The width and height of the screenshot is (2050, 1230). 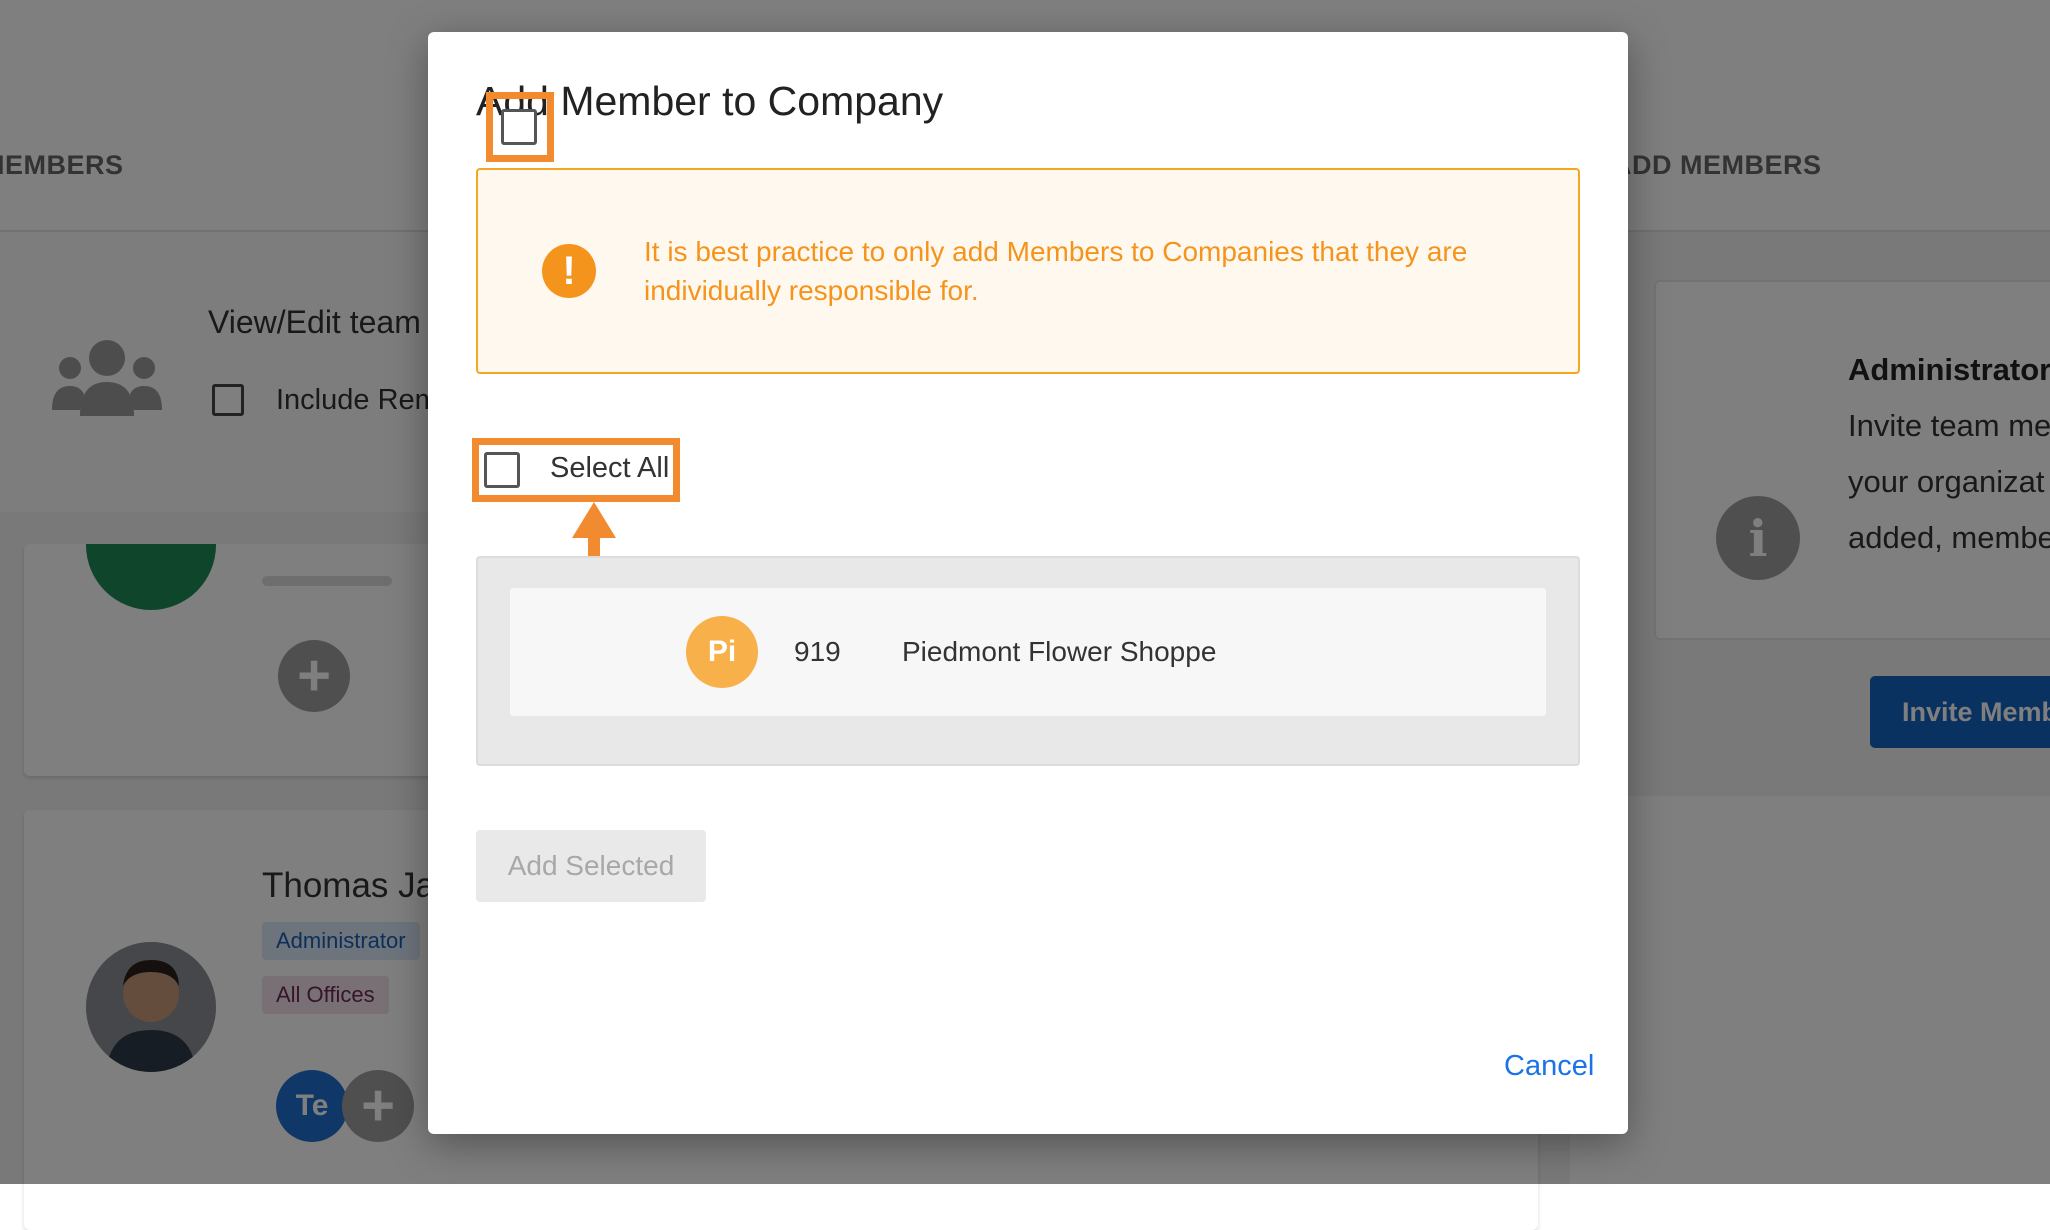 What do you see at coordinates (609, 468) in the screenshot?
I see `select-all-label: Select All` at bounding box center [609, 468].